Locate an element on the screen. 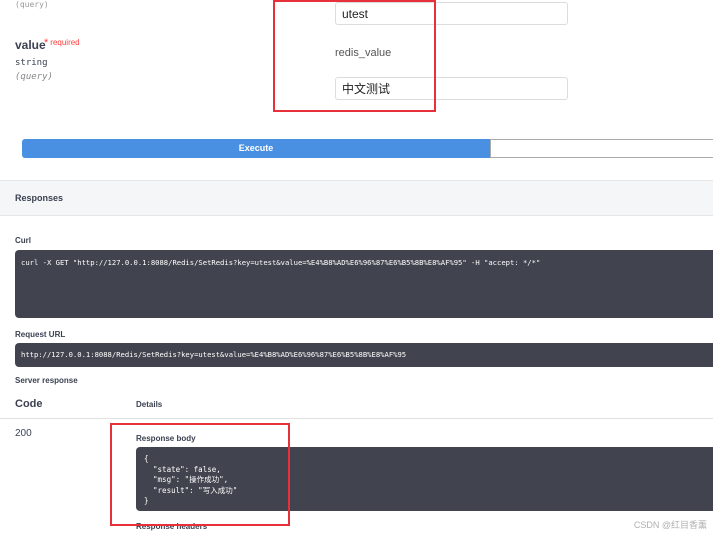 This screenshot has height=533, width=713. details-column-header: Details is located at coordinates (149, 404).